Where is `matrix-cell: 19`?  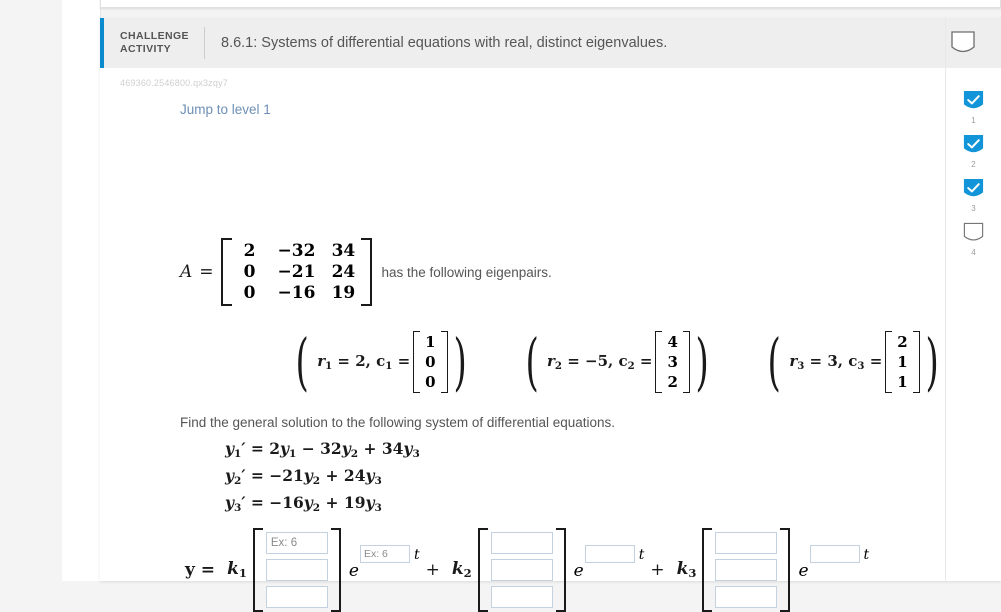
matrix-cell: 19 is located at coordinates (343, 293).